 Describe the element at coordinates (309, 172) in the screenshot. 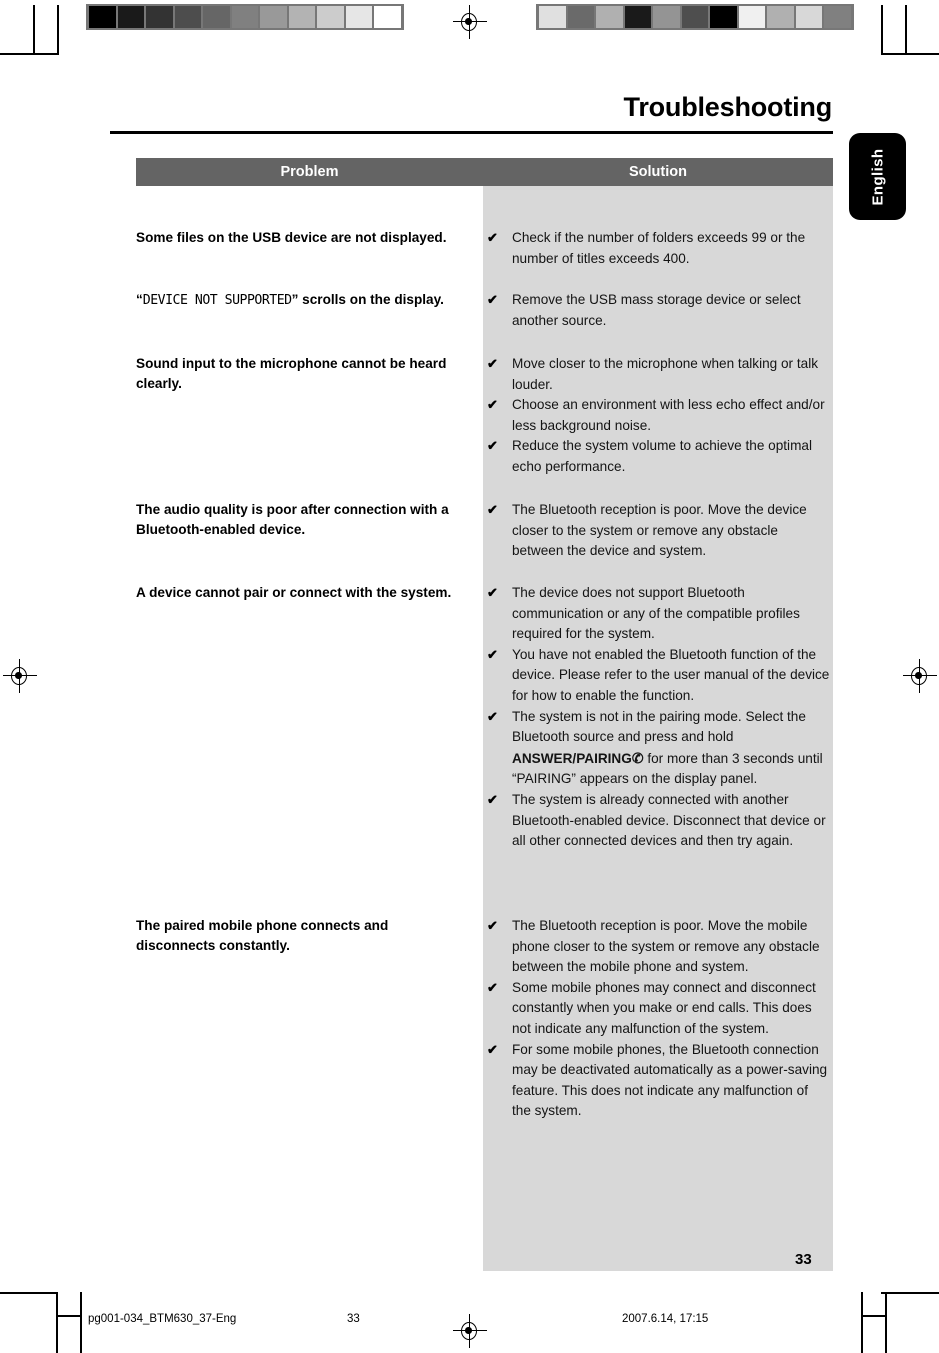

I see `table-header-problem: Problem` at that location.